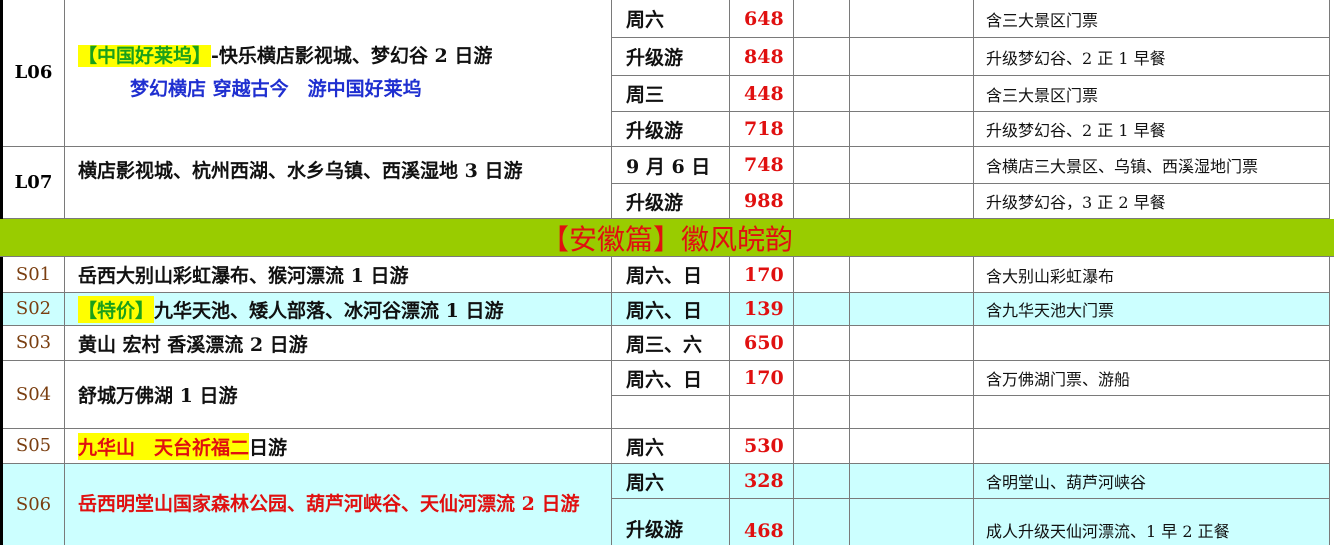 Image resolution: width=1334 pixels, height=545 pixels. I want to click on note-cell: 含万佛湖门票、游船, so click(1152, 378).